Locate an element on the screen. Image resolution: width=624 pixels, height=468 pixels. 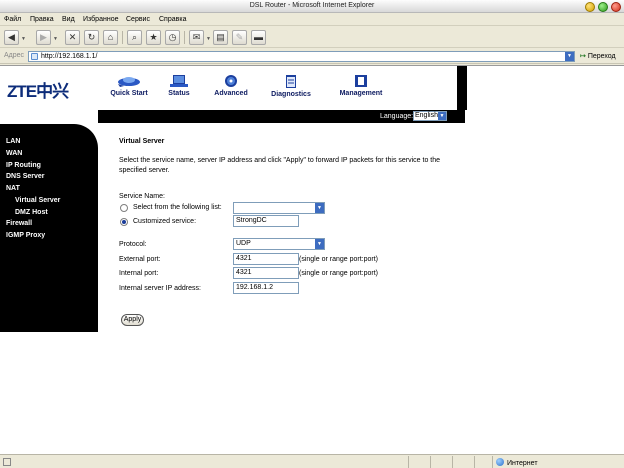
option-list-label: Select from the following list: is located at coordinates (177, 207).